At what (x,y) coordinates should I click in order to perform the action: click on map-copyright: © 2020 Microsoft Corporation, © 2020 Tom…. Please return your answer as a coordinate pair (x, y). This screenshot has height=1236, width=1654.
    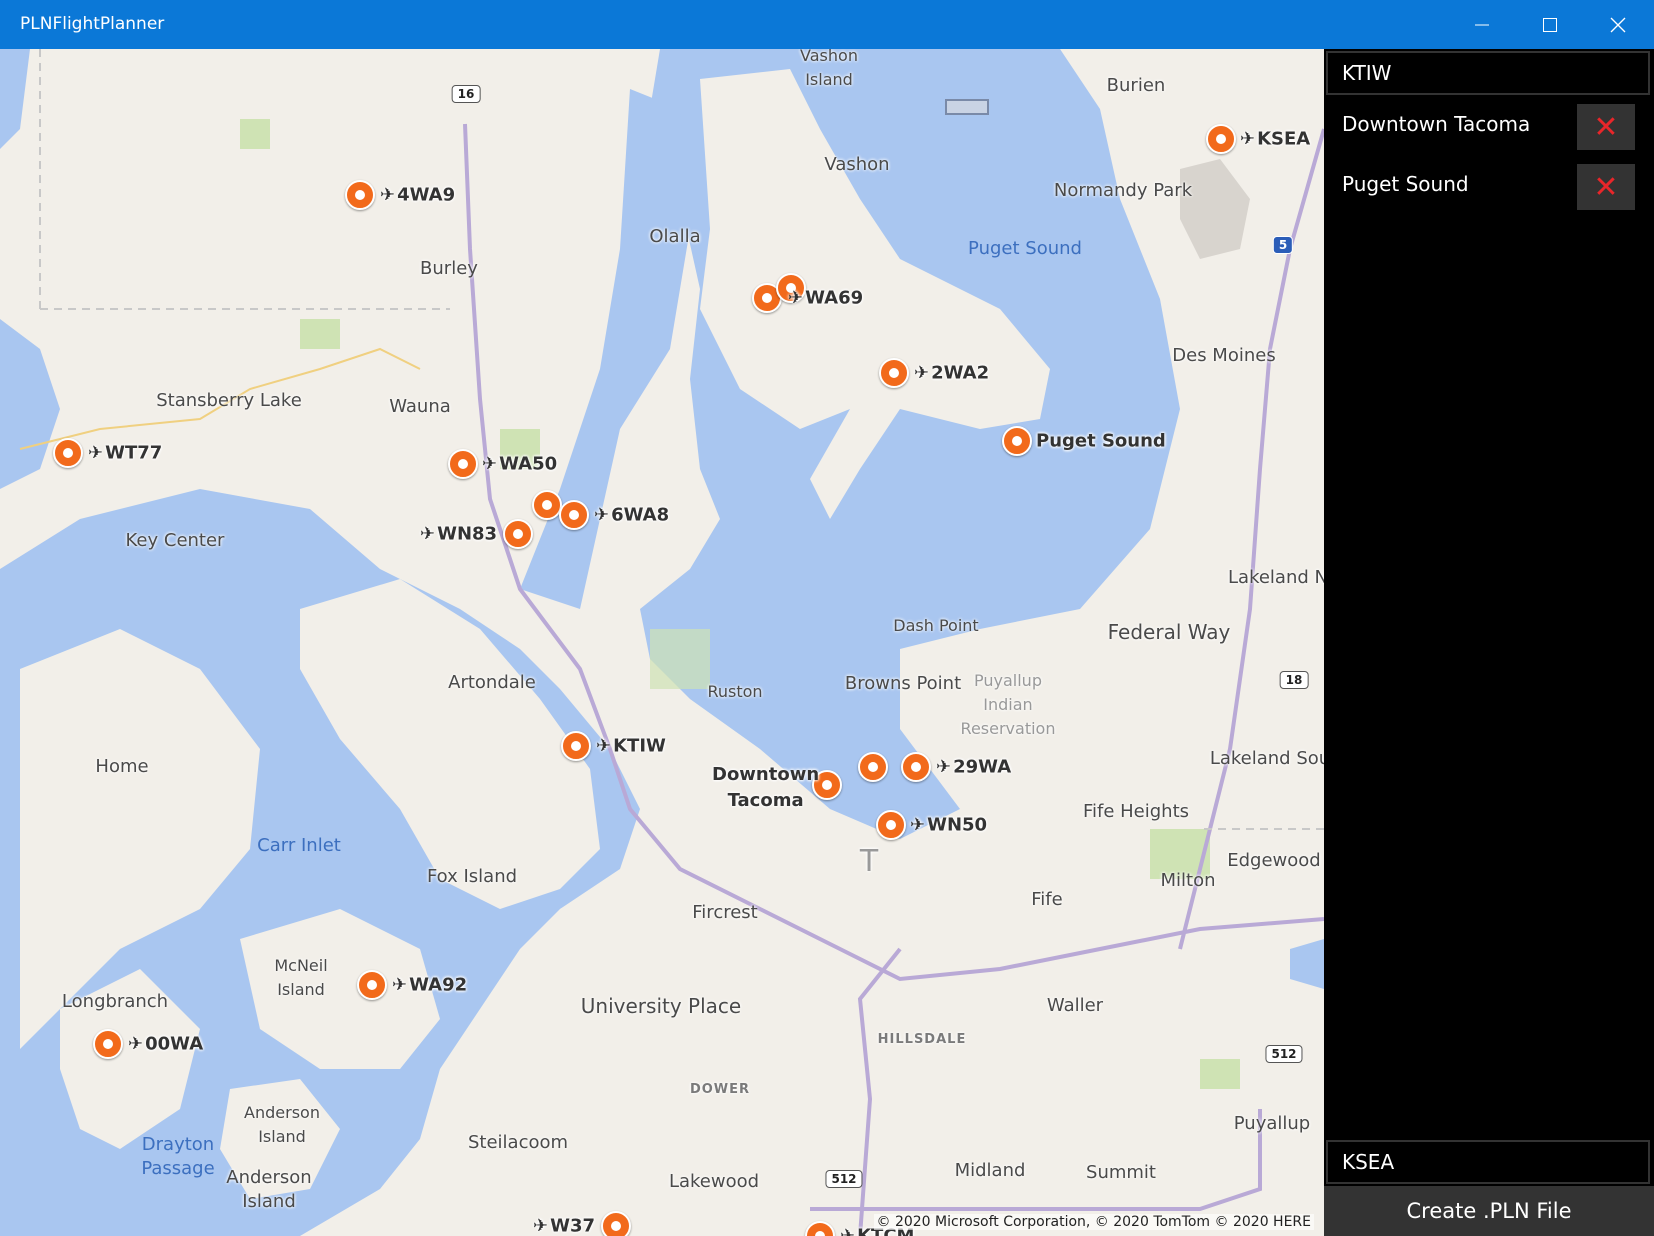
    Looking at the image, I should click on (1093, 1222).